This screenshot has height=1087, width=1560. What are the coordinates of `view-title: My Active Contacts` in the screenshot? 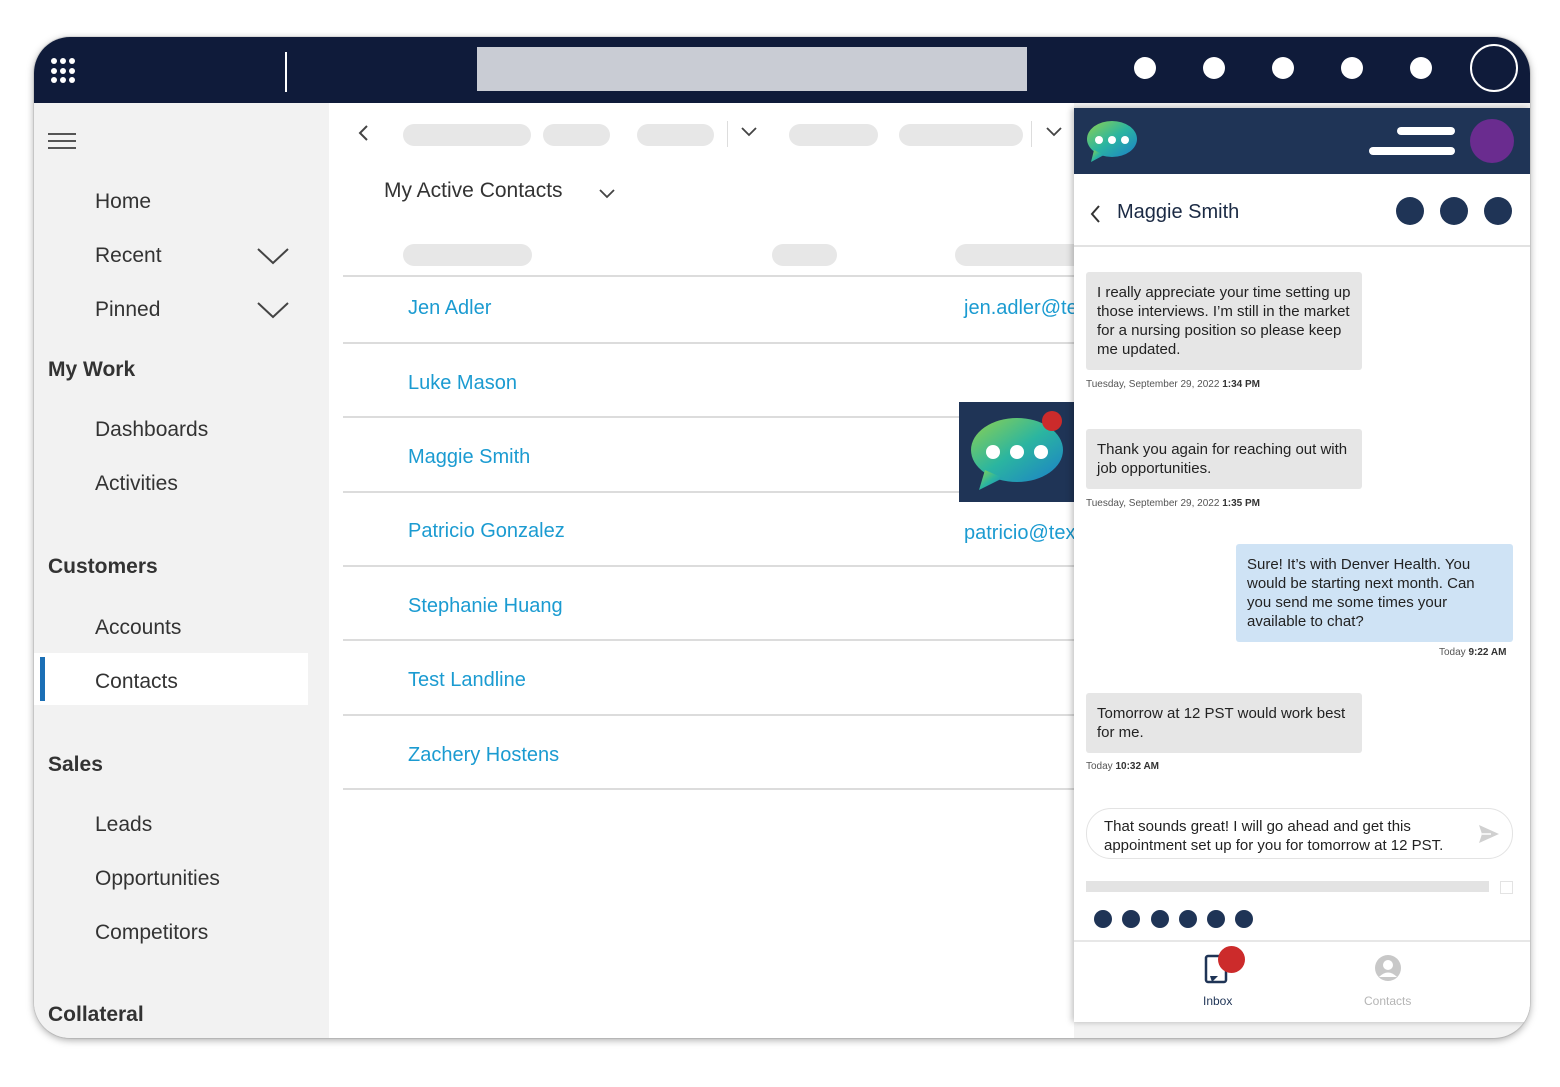 It's located at (473, 191).